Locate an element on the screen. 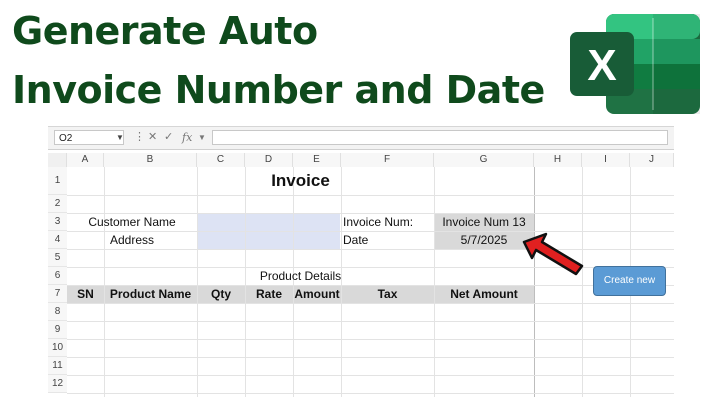  product-details-label: Product Details is located at coordinates (300, 276).